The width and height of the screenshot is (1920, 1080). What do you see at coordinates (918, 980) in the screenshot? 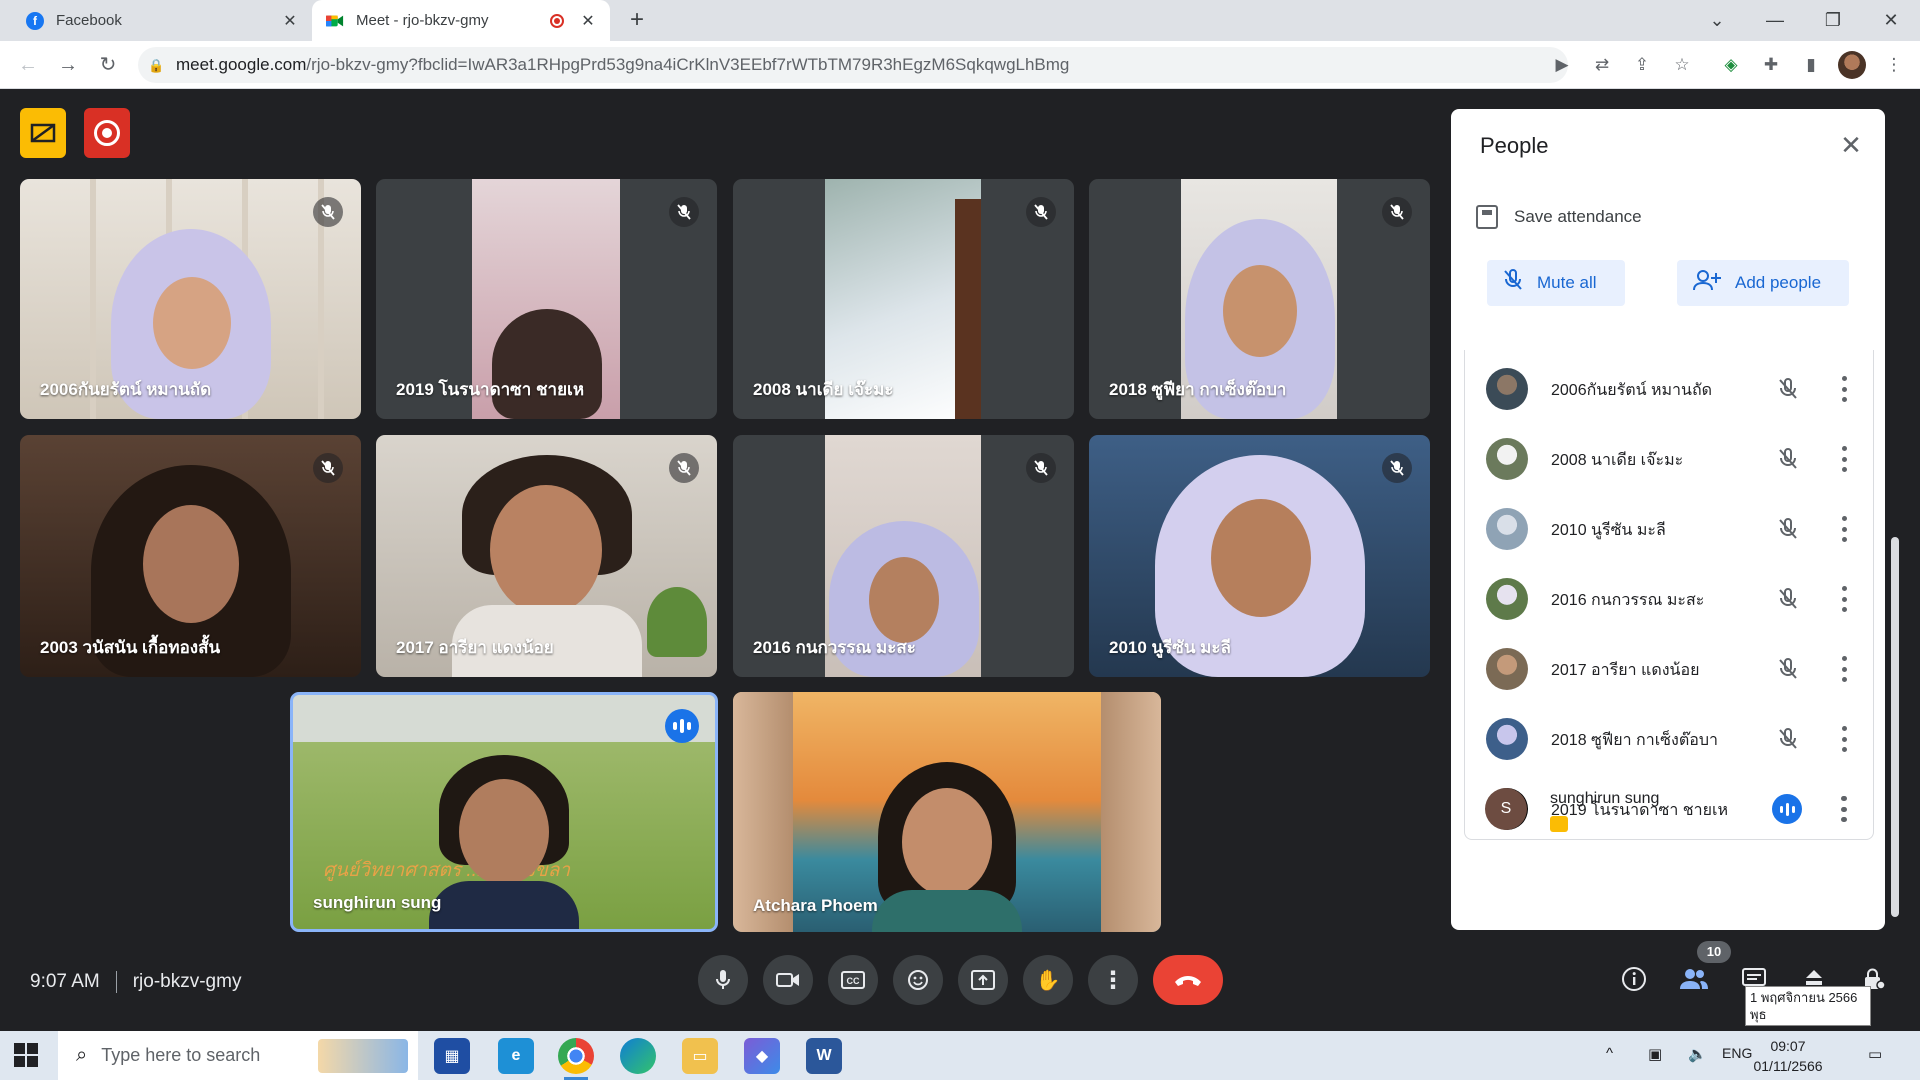
I see `reactions-button` at bounding box center [918, 980].